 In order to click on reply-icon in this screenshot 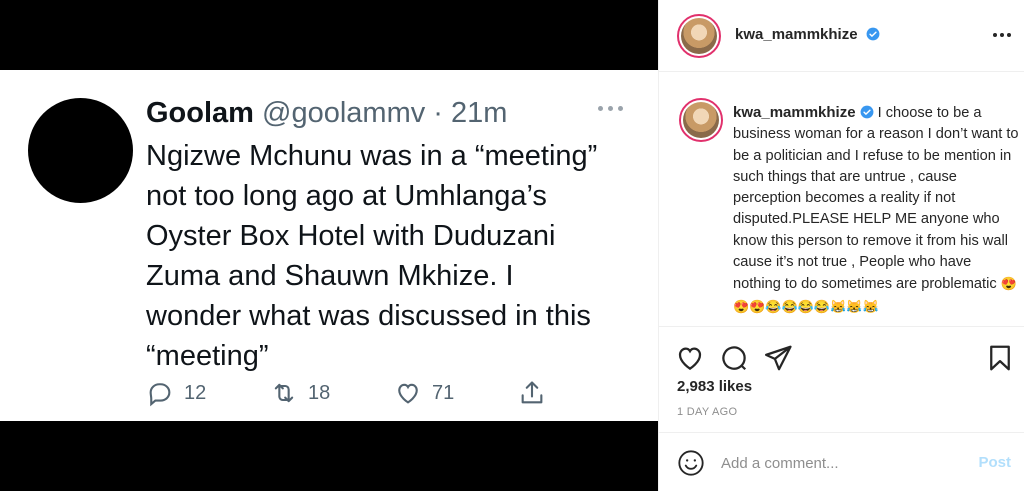, I will do `click(160, 395)`.